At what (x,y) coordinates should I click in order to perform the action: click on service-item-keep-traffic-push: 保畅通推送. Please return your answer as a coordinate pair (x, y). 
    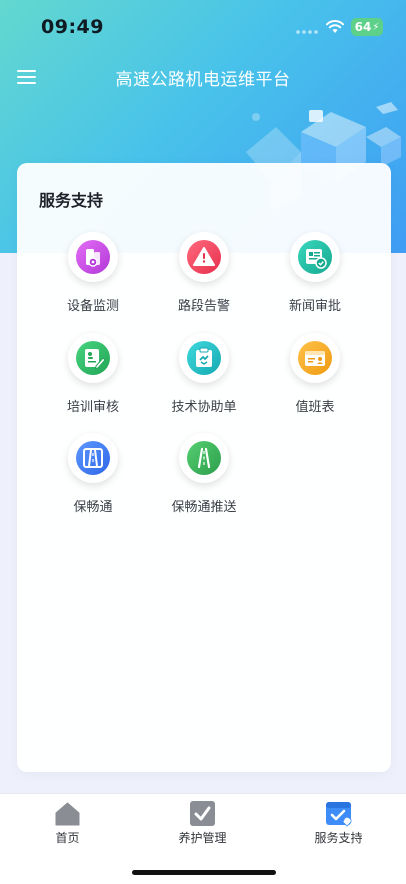
    Looking at the image, I should click on (204, 478).